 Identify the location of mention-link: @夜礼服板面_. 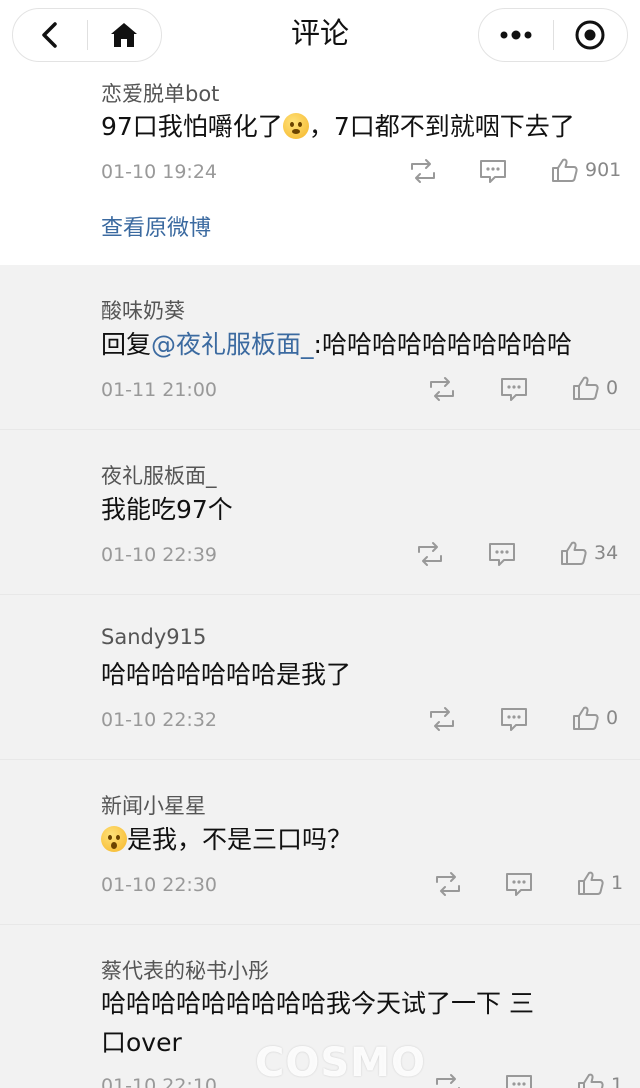
(232, 344).